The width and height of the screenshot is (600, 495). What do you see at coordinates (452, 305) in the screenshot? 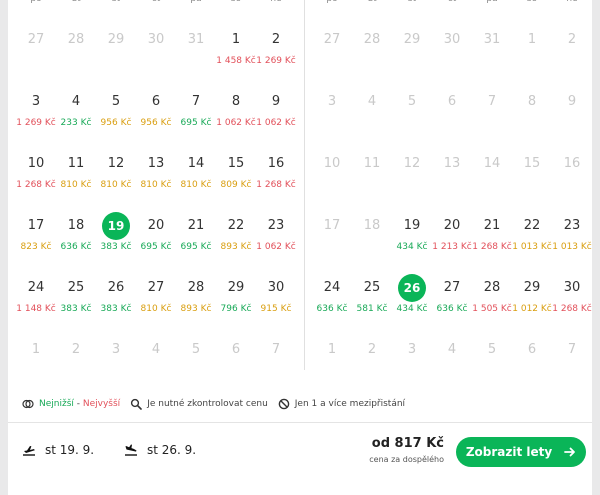
I see `calendar-day: 27 636 Kč` at bounding box center [452, 305].